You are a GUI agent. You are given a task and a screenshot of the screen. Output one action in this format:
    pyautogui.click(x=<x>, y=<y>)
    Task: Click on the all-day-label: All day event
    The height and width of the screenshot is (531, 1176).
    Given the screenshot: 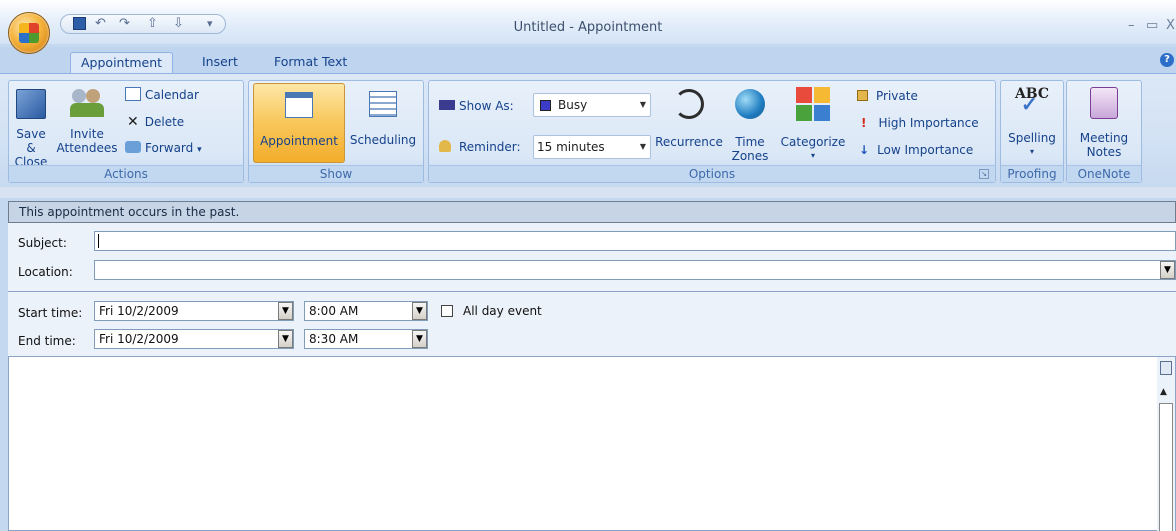 What is the action you would take?
    pyautogui.click(x=502, y=311)
    